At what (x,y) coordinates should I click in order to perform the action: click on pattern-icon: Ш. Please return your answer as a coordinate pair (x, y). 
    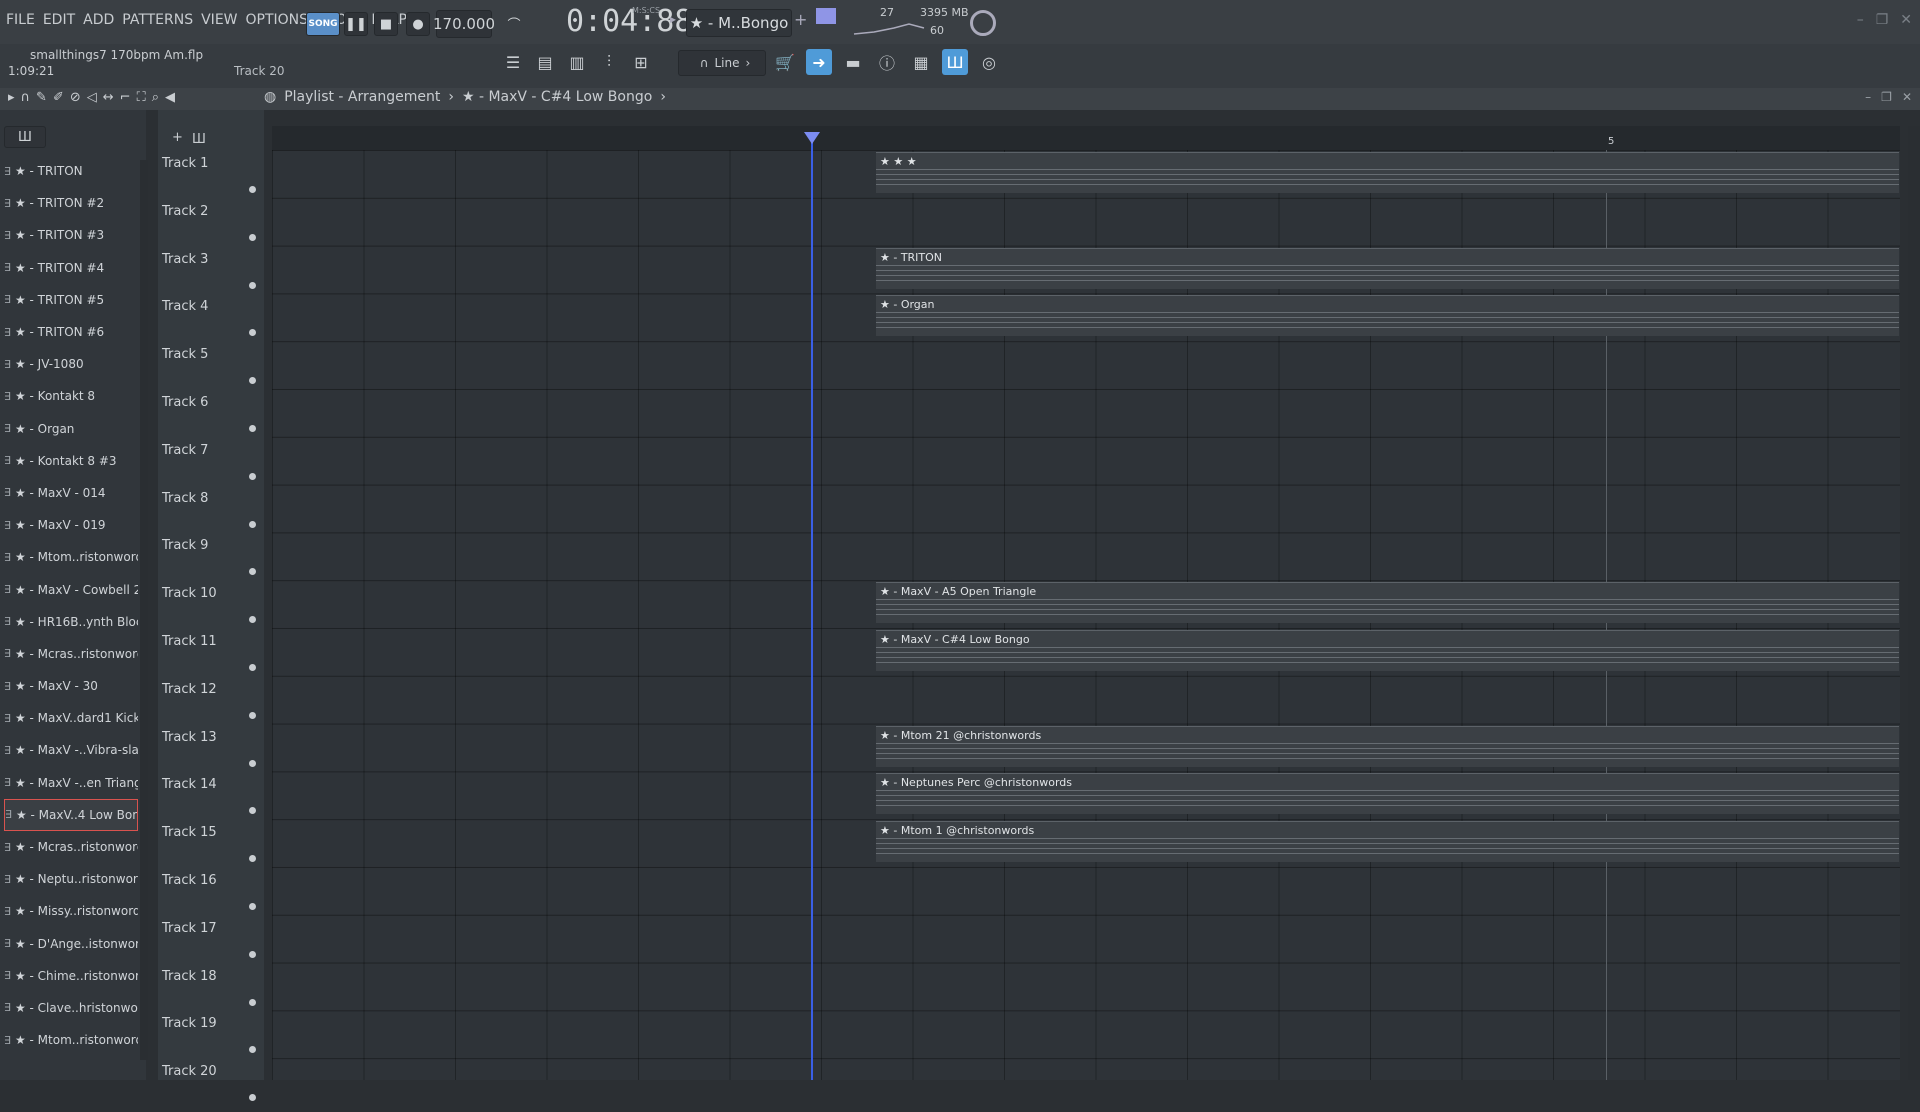
    Looking at the image, I should click on (199, 139).